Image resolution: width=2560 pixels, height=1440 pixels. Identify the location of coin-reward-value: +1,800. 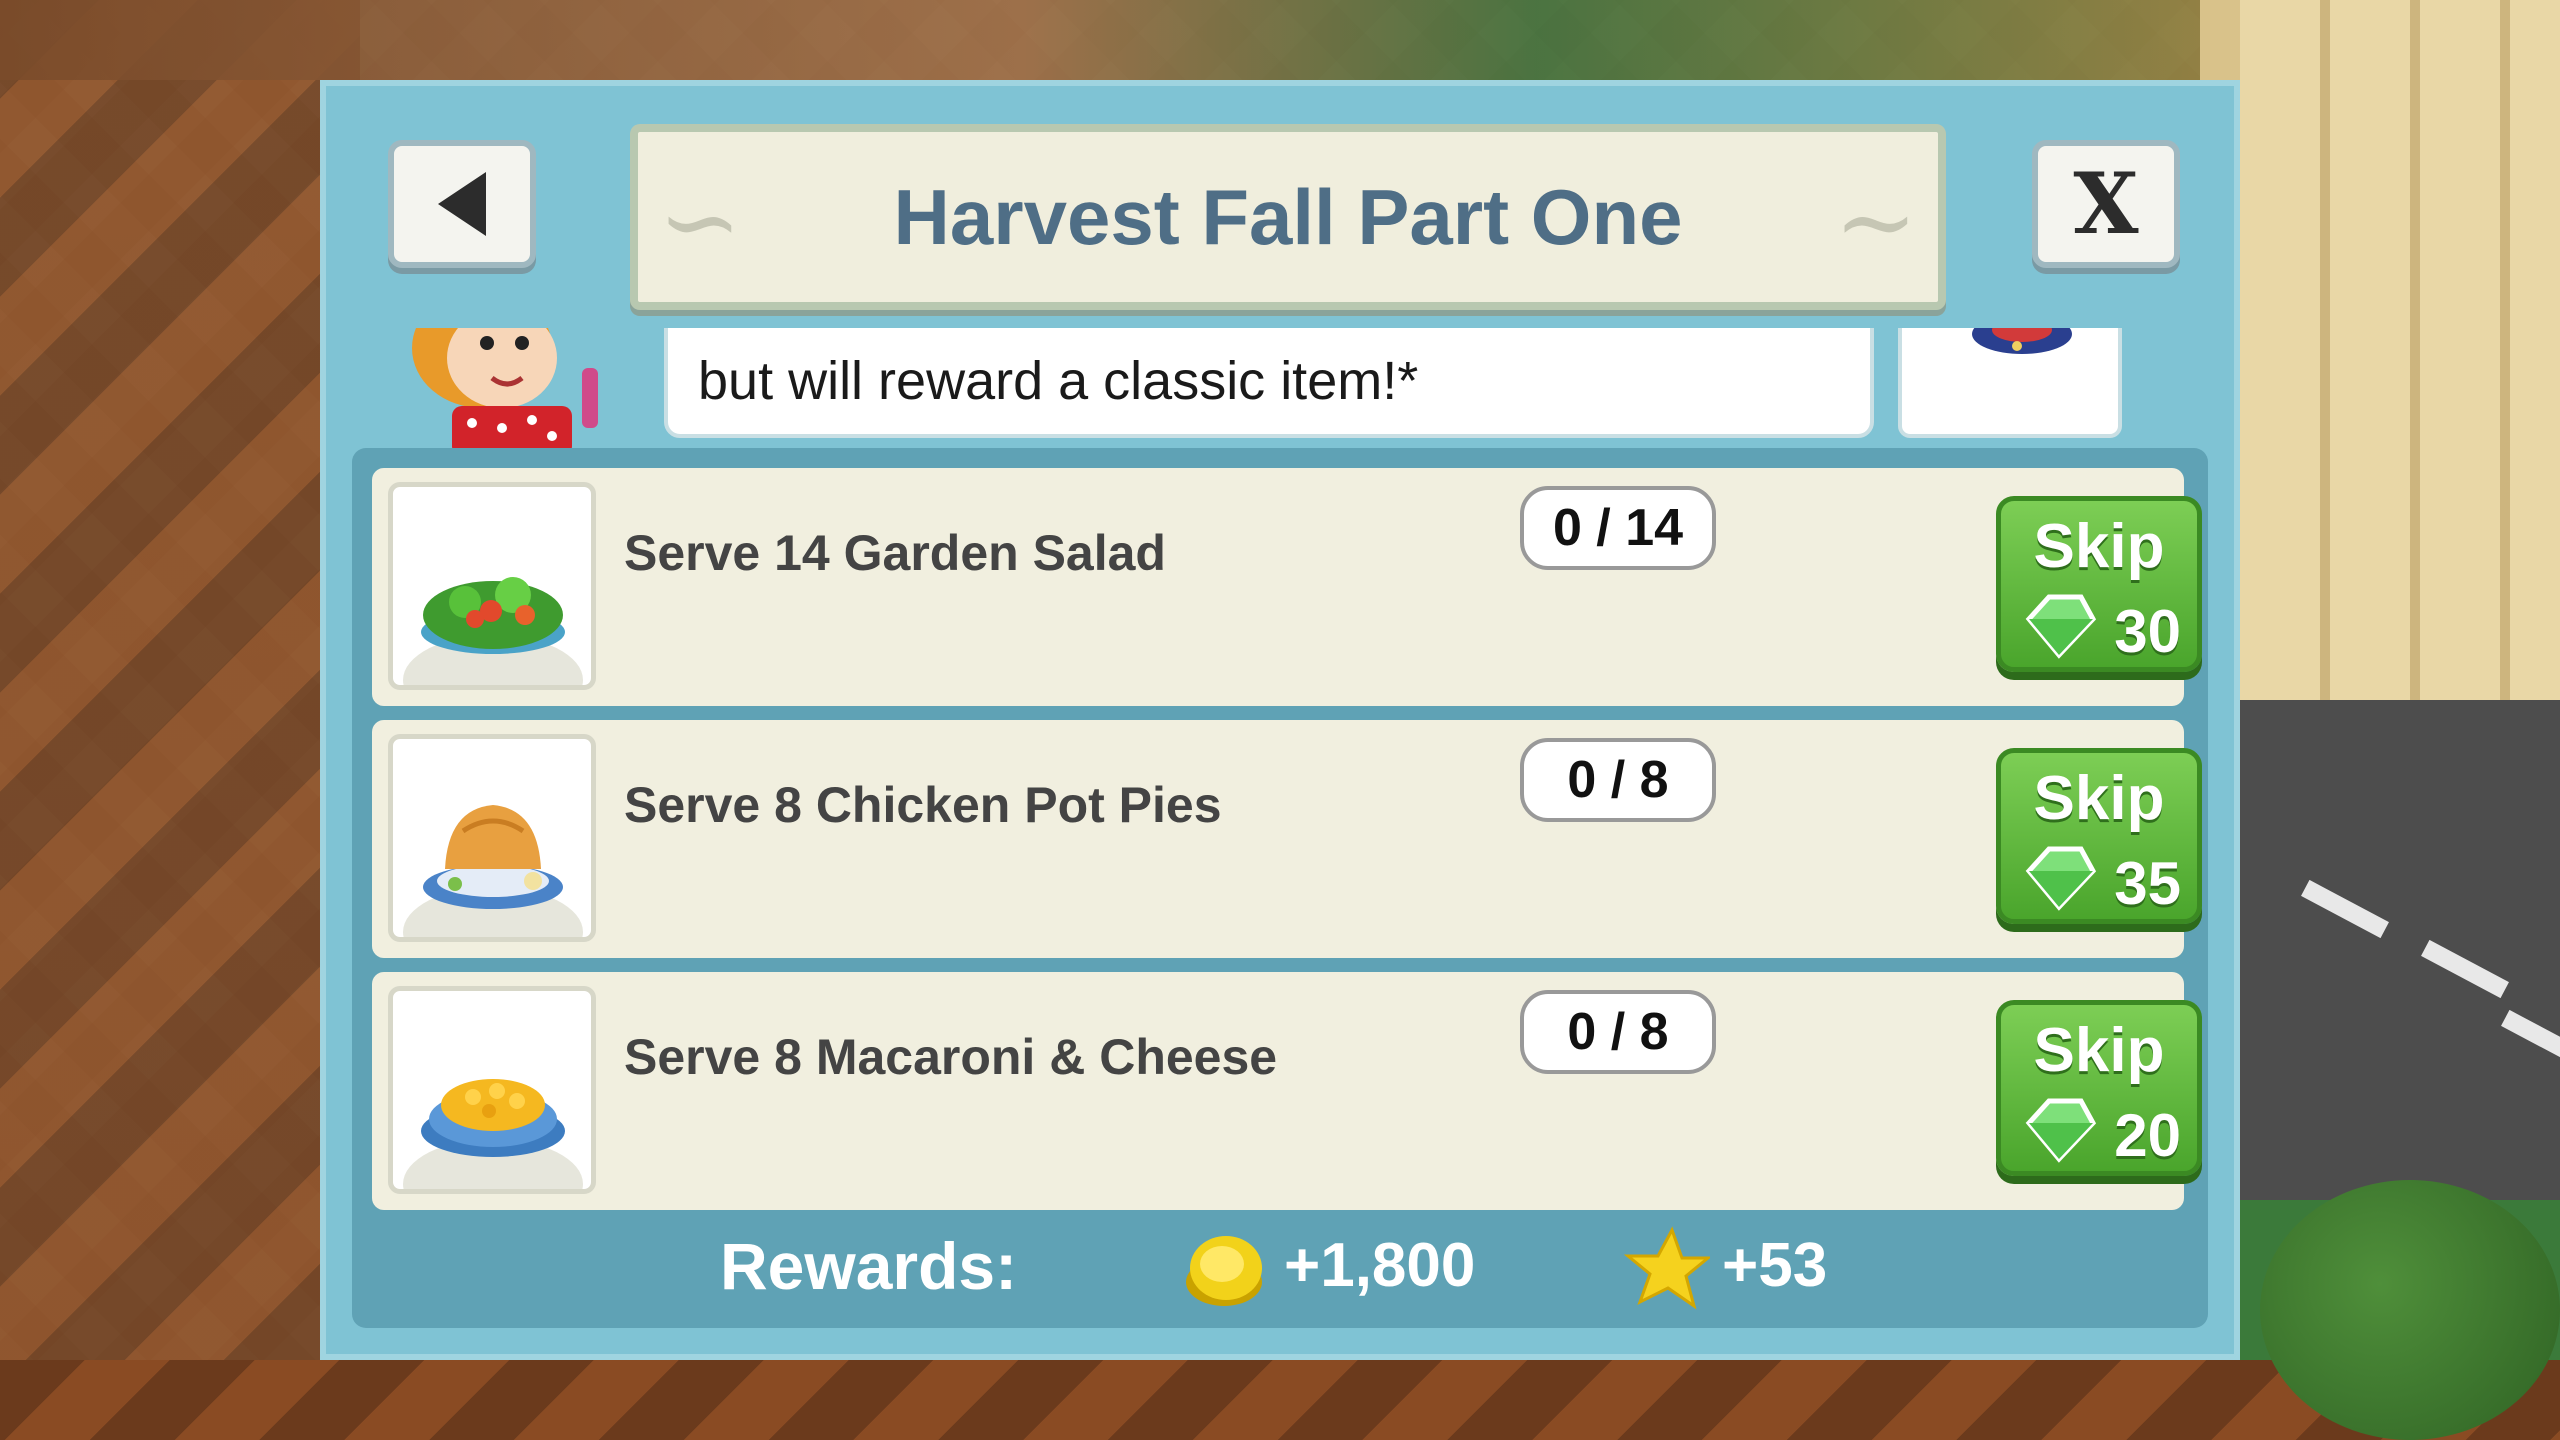
(1380, 1265).